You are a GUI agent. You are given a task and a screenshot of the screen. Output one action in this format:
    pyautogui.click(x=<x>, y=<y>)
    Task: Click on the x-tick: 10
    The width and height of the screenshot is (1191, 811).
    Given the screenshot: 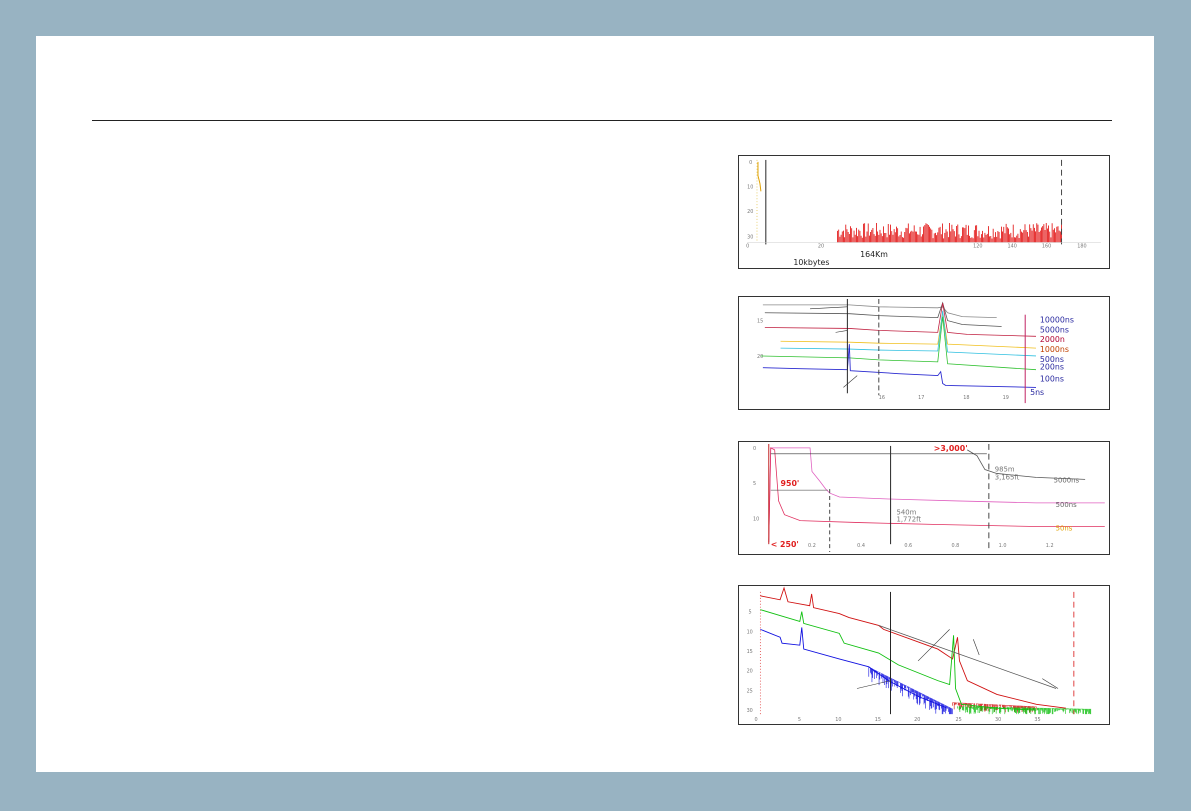 What is the action you would take?
    pyautogui.click(x=838, y=720)
    